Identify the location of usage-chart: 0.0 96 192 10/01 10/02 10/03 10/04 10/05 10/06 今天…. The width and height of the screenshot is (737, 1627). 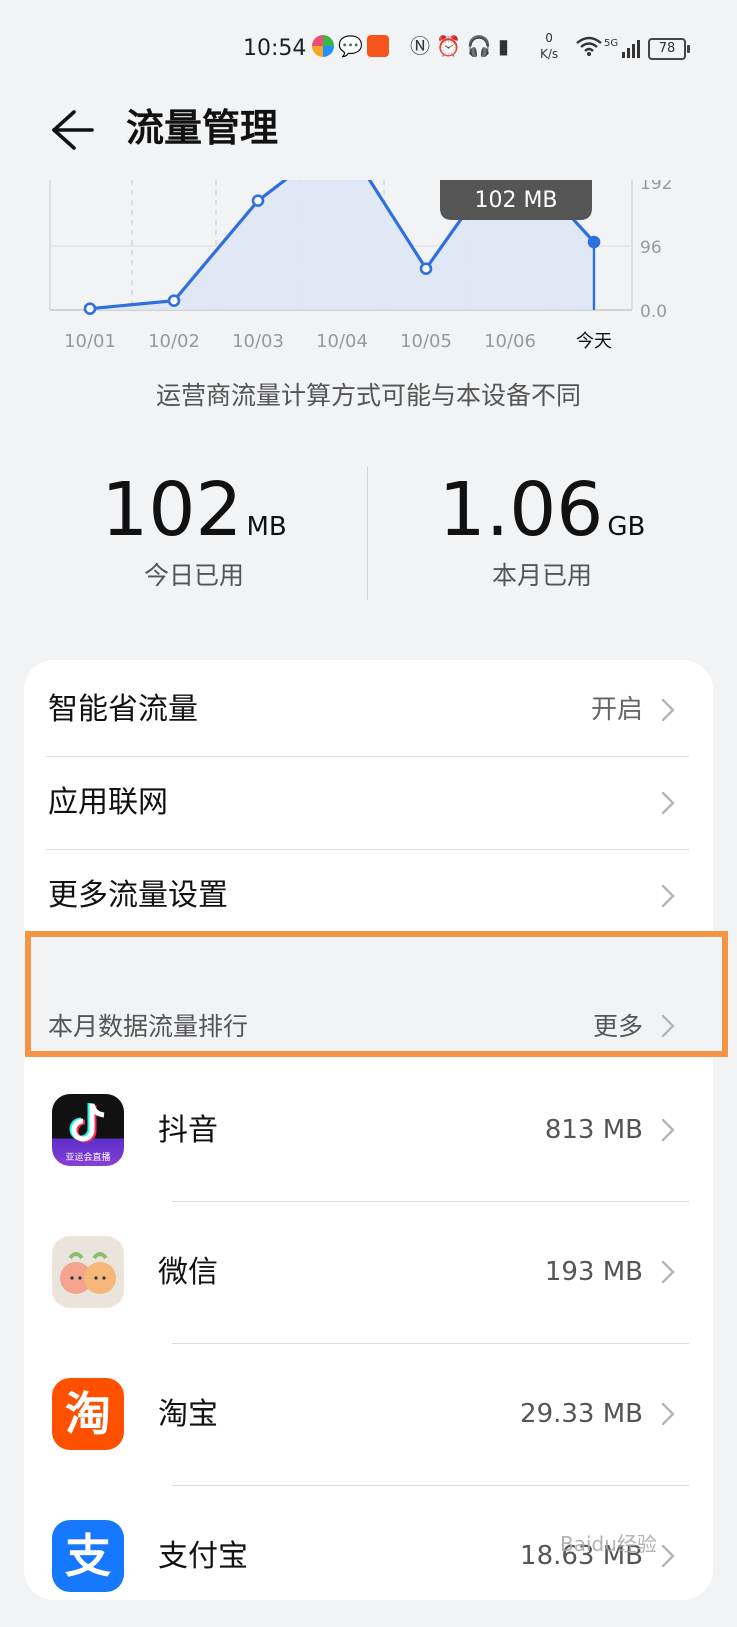
(368, 275).